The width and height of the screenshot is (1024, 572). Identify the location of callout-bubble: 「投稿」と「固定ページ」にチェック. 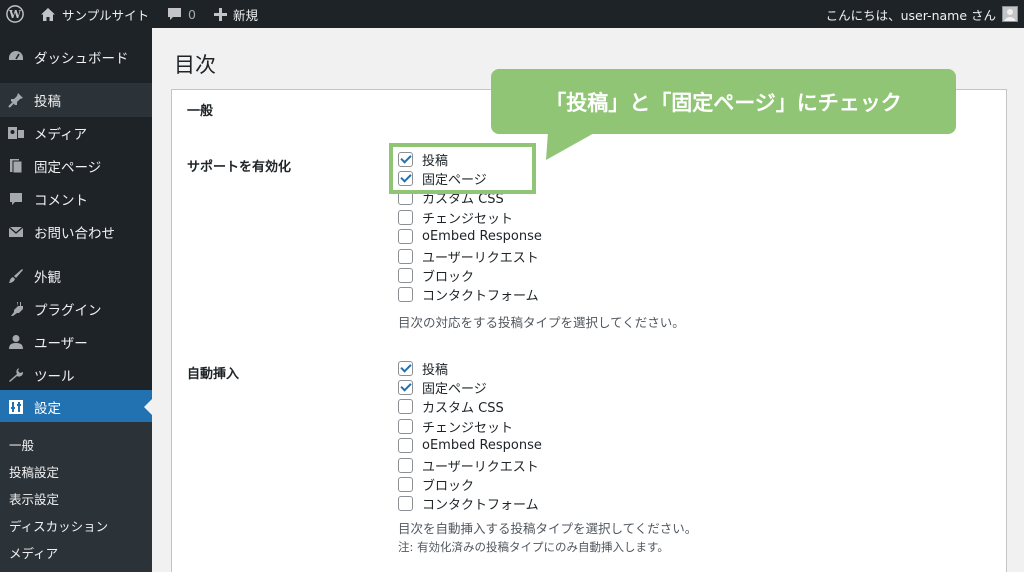
(723, 101).